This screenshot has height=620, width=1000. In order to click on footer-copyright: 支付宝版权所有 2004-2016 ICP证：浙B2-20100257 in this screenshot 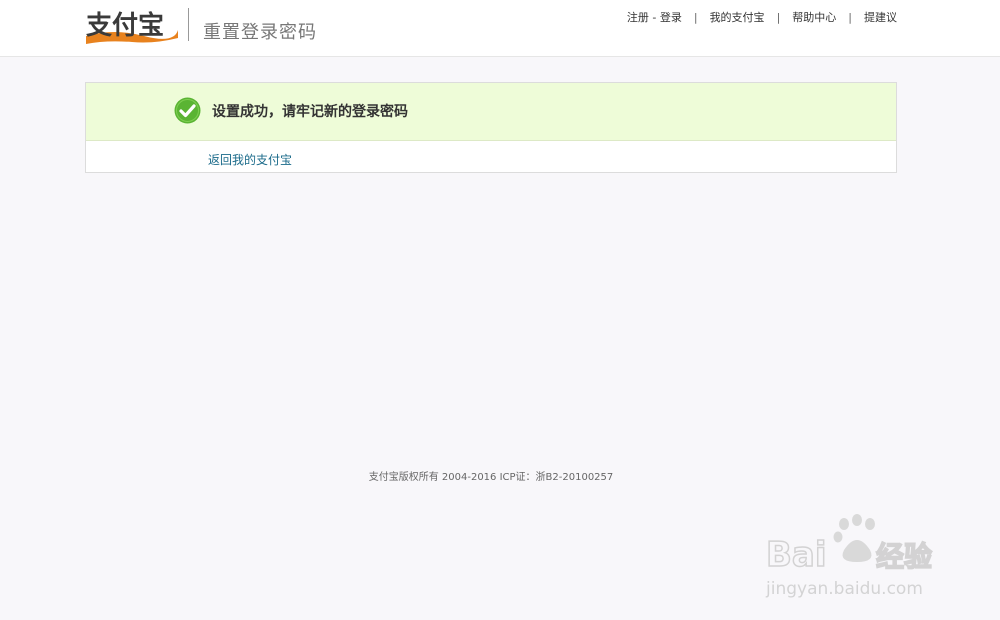, I will do `click(491, 477)`.